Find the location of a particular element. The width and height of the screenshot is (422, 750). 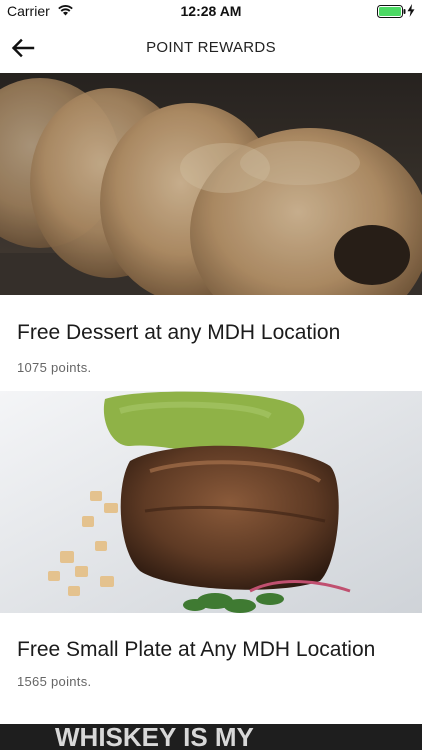

battery-icon is located at coordinates (391, 11).